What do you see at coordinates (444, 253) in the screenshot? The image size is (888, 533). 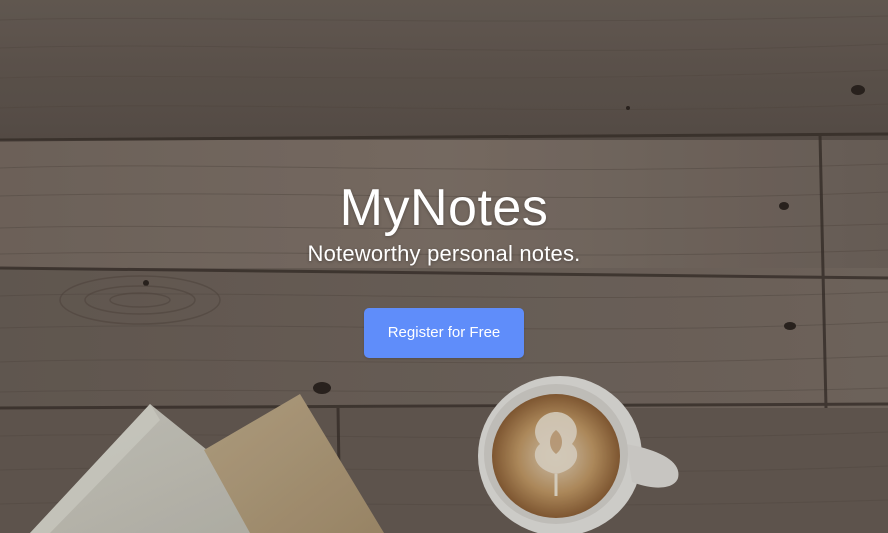 I see `app-tagline: Noteworthy personal notes.` at bounding box center [444, 253].